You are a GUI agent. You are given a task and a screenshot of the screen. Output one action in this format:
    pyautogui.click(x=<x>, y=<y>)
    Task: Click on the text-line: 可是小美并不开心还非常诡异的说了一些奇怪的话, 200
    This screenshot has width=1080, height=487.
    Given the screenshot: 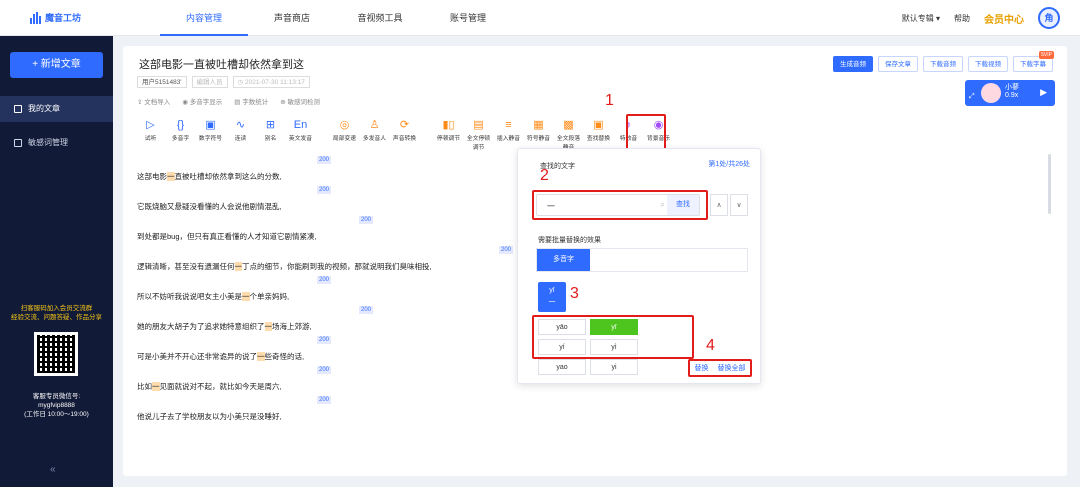 What is the action you would take?
    pyautogui.click(x=327, y=349)
    